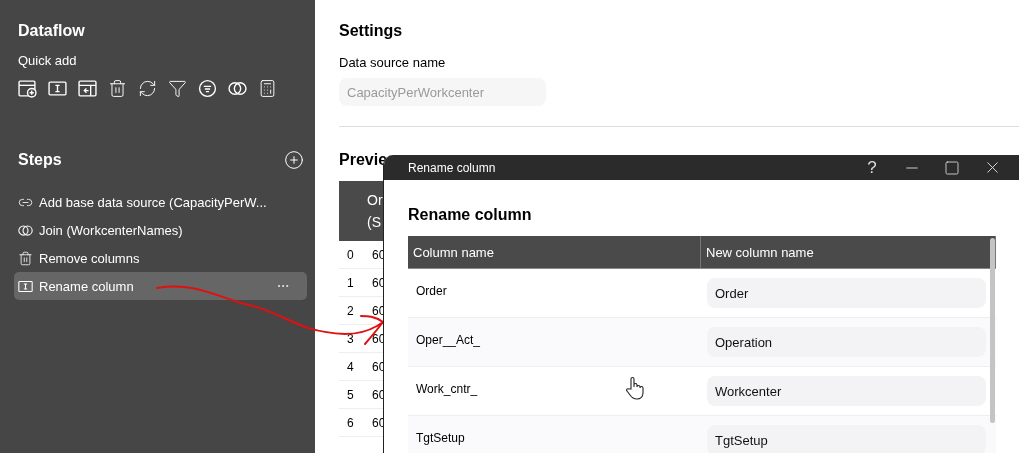  What do you see at coordinates (160, 286) in the screenshot?
I see `step-item: Rename column` at bounding box center [160, 286].